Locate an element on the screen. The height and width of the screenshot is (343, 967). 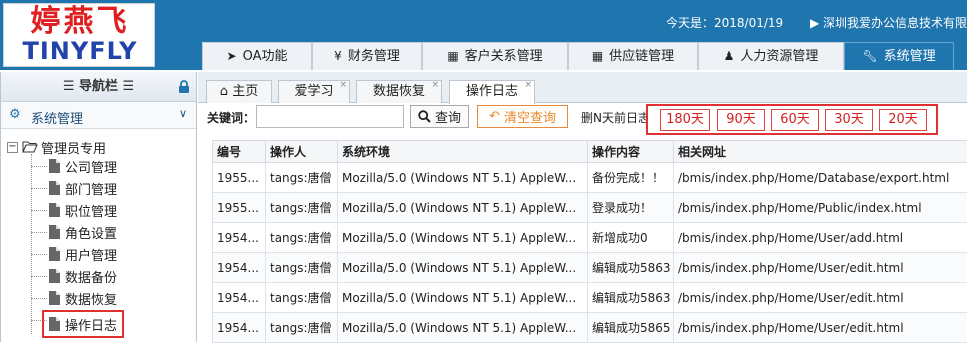
cell-content: 登录成功！ is located at coordinates (631, 208).